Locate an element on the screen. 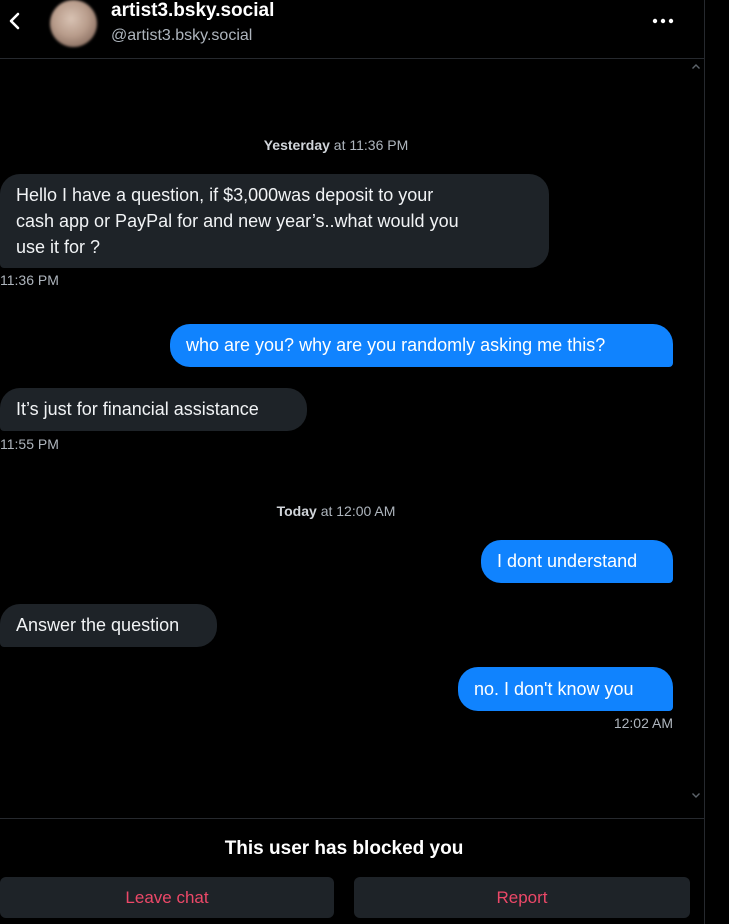 The width and height of the screenshot is (729, 924). message-scrollbar is located at coordinates (696, 431).